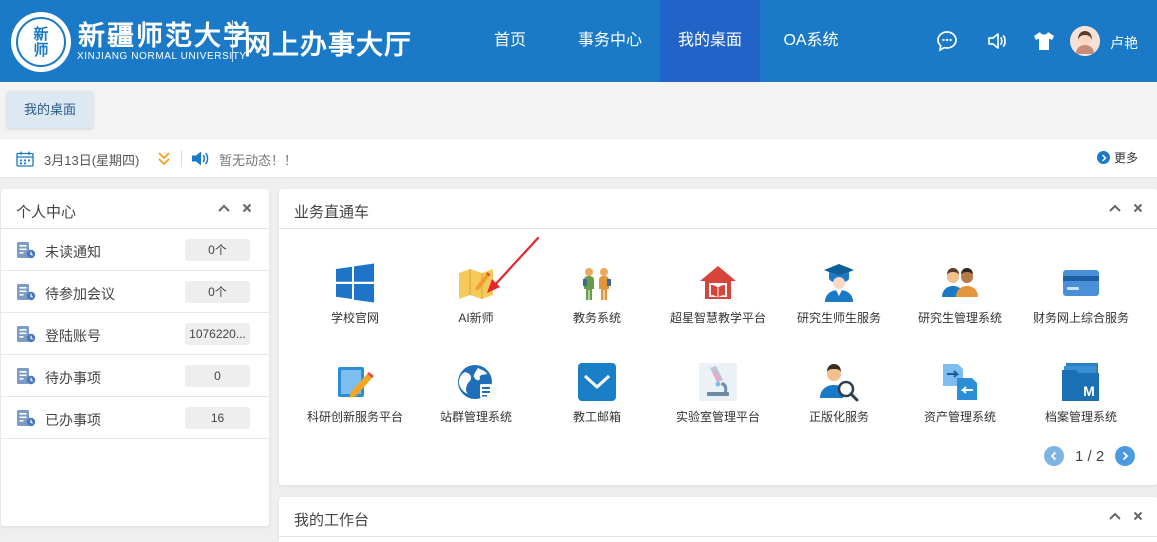 The height and width of the screenshot is (542, 1157). Describe the element at coordinates (354, 417) in the screenshot. I see `app-label: 科研创新服务平台` at that location.